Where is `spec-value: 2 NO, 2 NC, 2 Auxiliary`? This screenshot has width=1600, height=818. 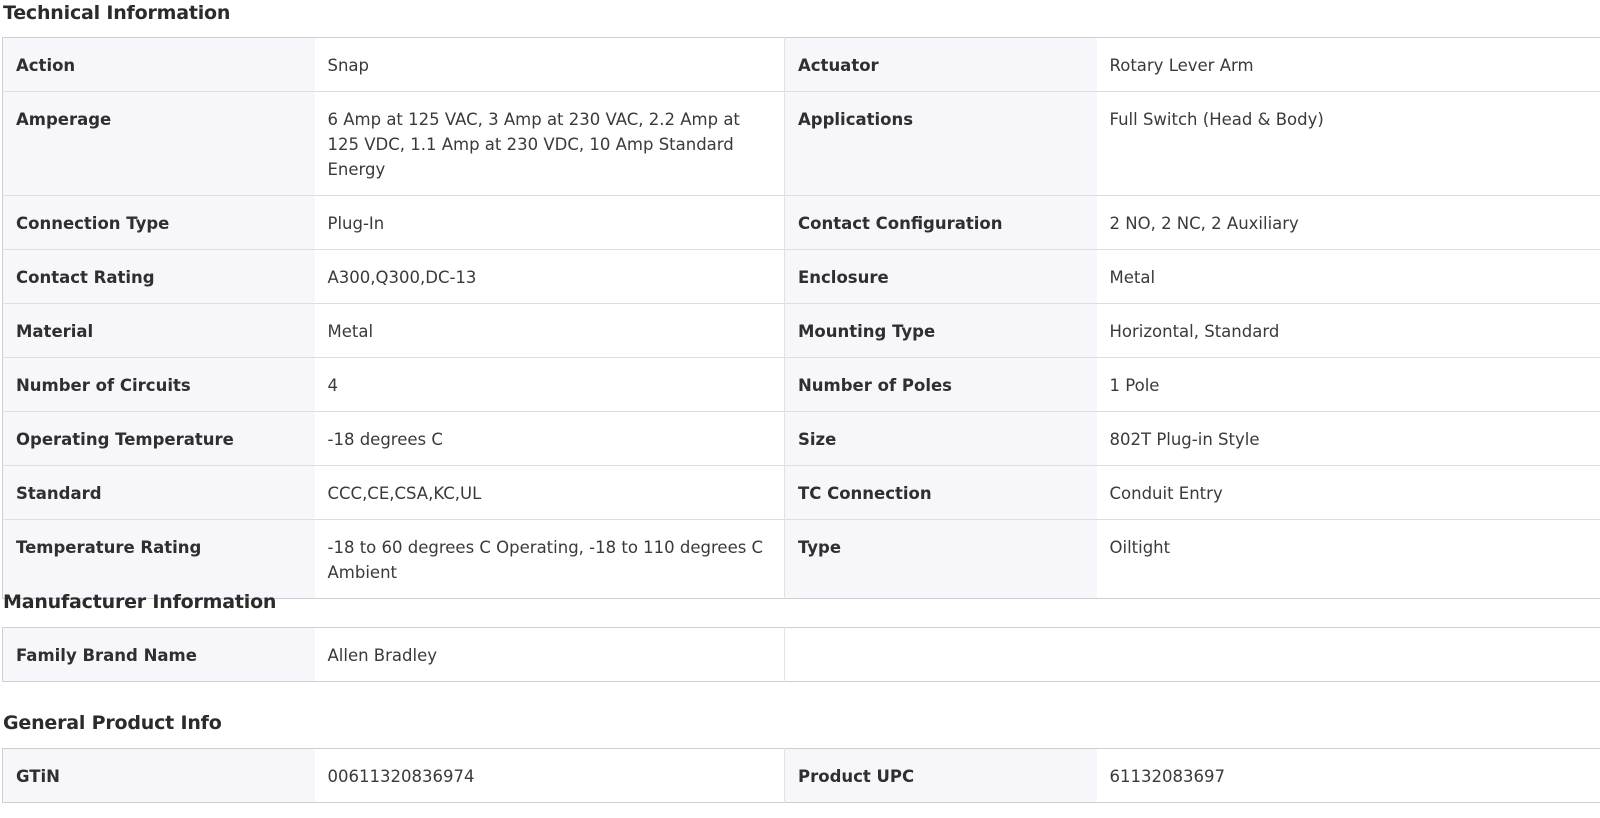 spec-value: 2 NO, 2 NC, 2 Auxiliary is located at coordinates (1348, 222).